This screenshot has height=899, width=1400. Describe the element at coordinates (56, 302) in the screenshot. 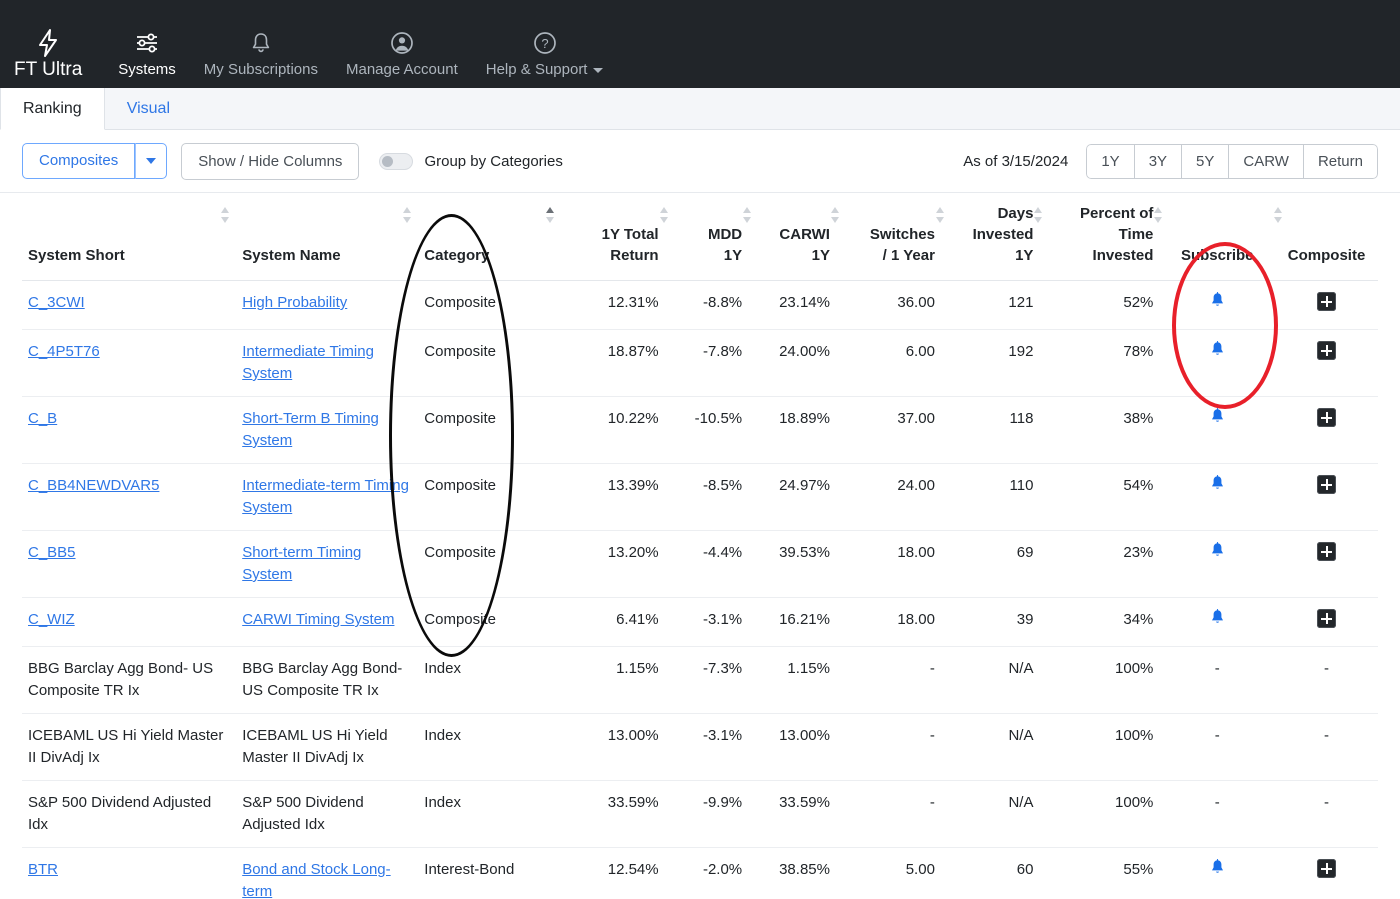

I see `cell-system-short-link: C_3CWI` at that location.